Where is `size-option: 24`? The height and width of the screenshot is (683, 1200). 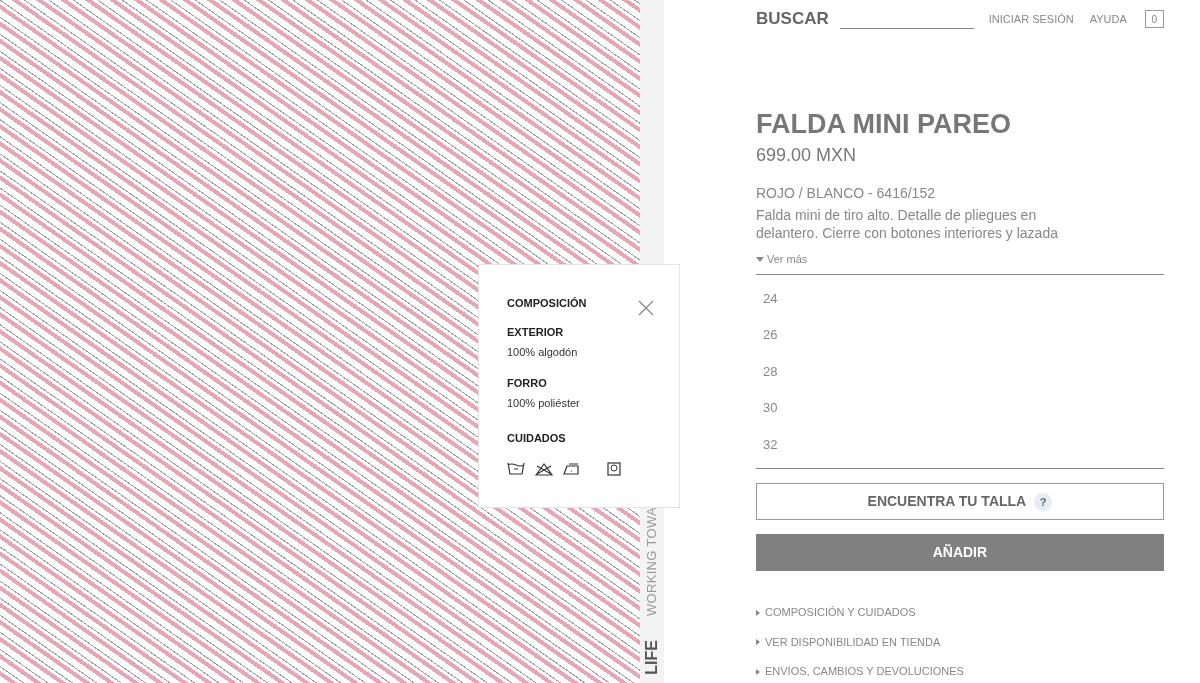 size-option: 24 is located at coordinates (960, 298).